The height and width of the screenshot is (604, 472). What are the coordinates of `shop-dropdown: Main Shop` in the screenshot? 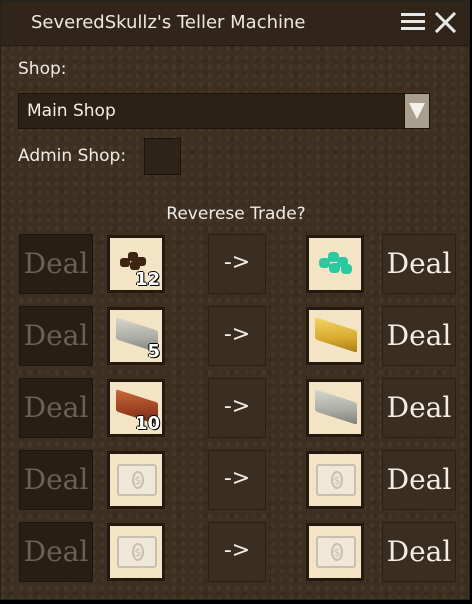 It's located at (224, 111).